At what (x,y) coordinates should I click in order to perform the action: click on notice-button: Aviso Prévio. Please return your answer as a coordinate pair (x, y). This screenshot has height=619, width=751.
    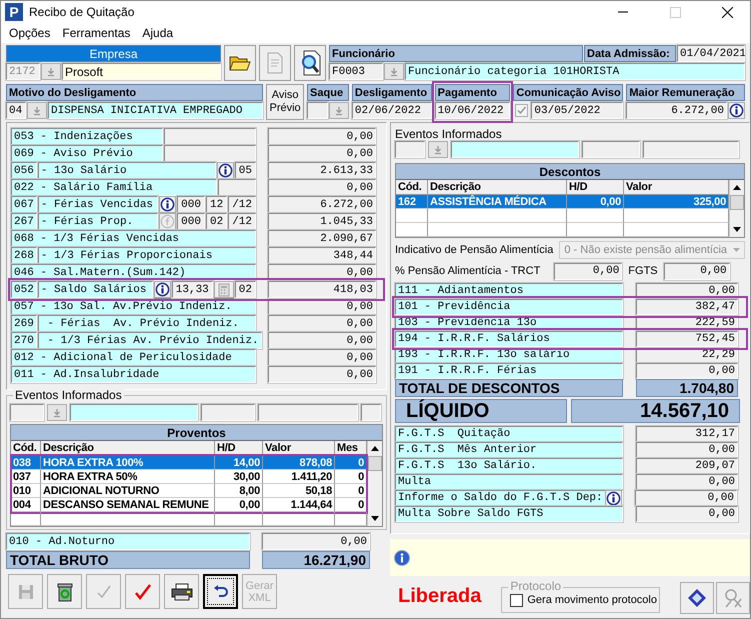
    Looking at the image, I should click on (285, 102).